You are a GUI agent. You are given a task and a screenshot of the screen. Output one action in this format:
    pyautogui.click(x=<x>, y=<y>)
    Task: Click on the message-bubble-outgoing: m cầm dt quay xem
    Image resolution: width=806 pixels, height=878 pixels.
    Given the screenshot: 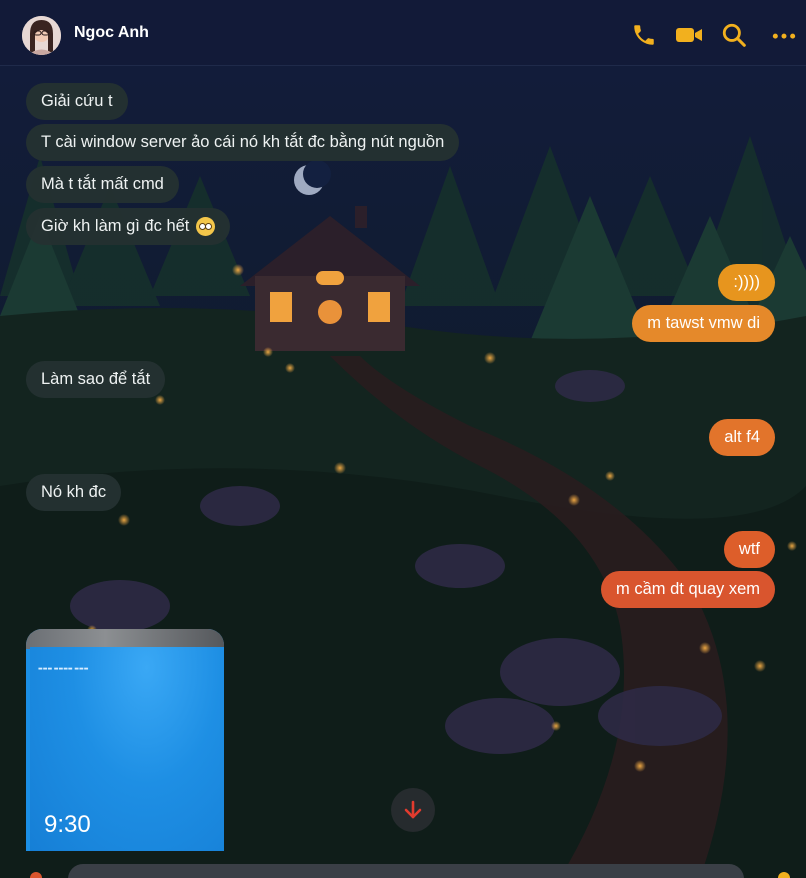 What is the action you would take?
    pyautogui.click(x=688, y=589)
    